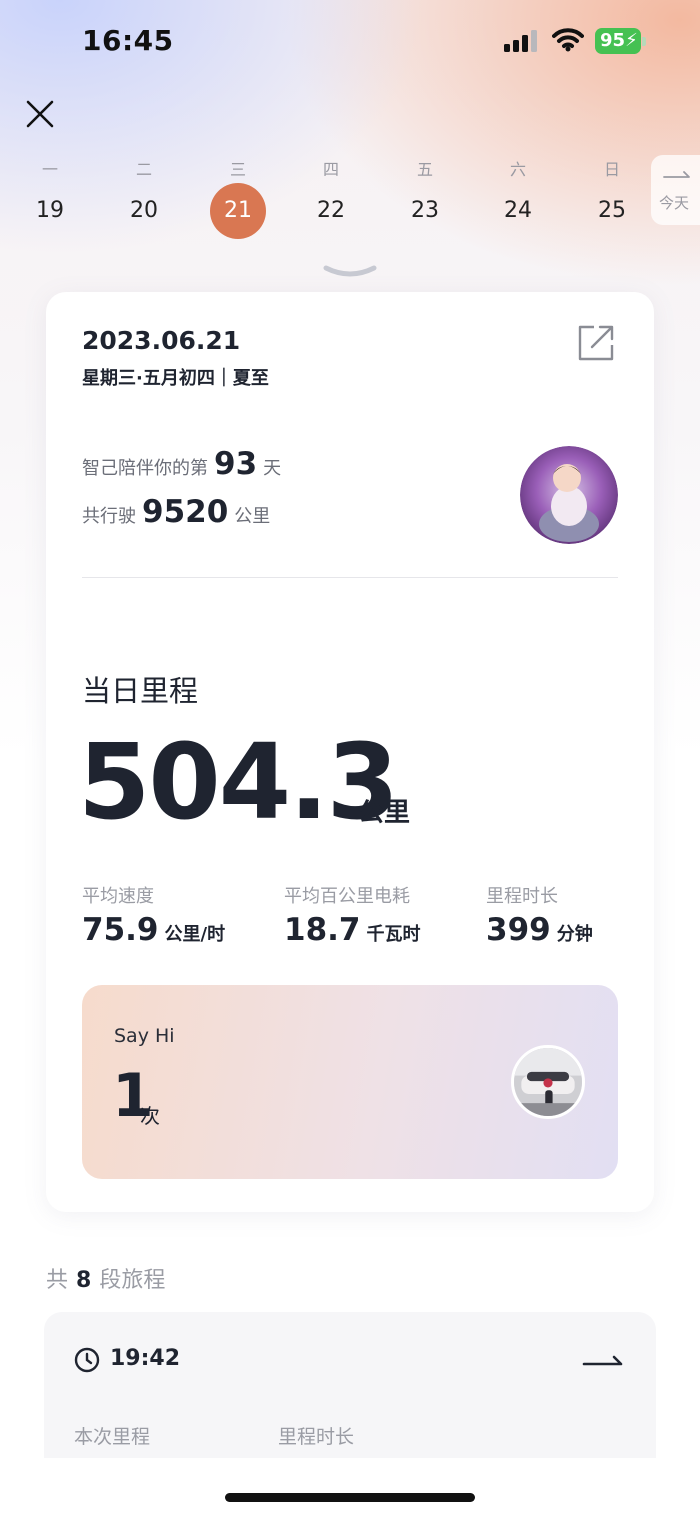 This screenshot has width=700, height=1514. What do you see at coordinates (144, 211) in the screenshot?
I see `day-20: 20` at bounding box center [144, 211].